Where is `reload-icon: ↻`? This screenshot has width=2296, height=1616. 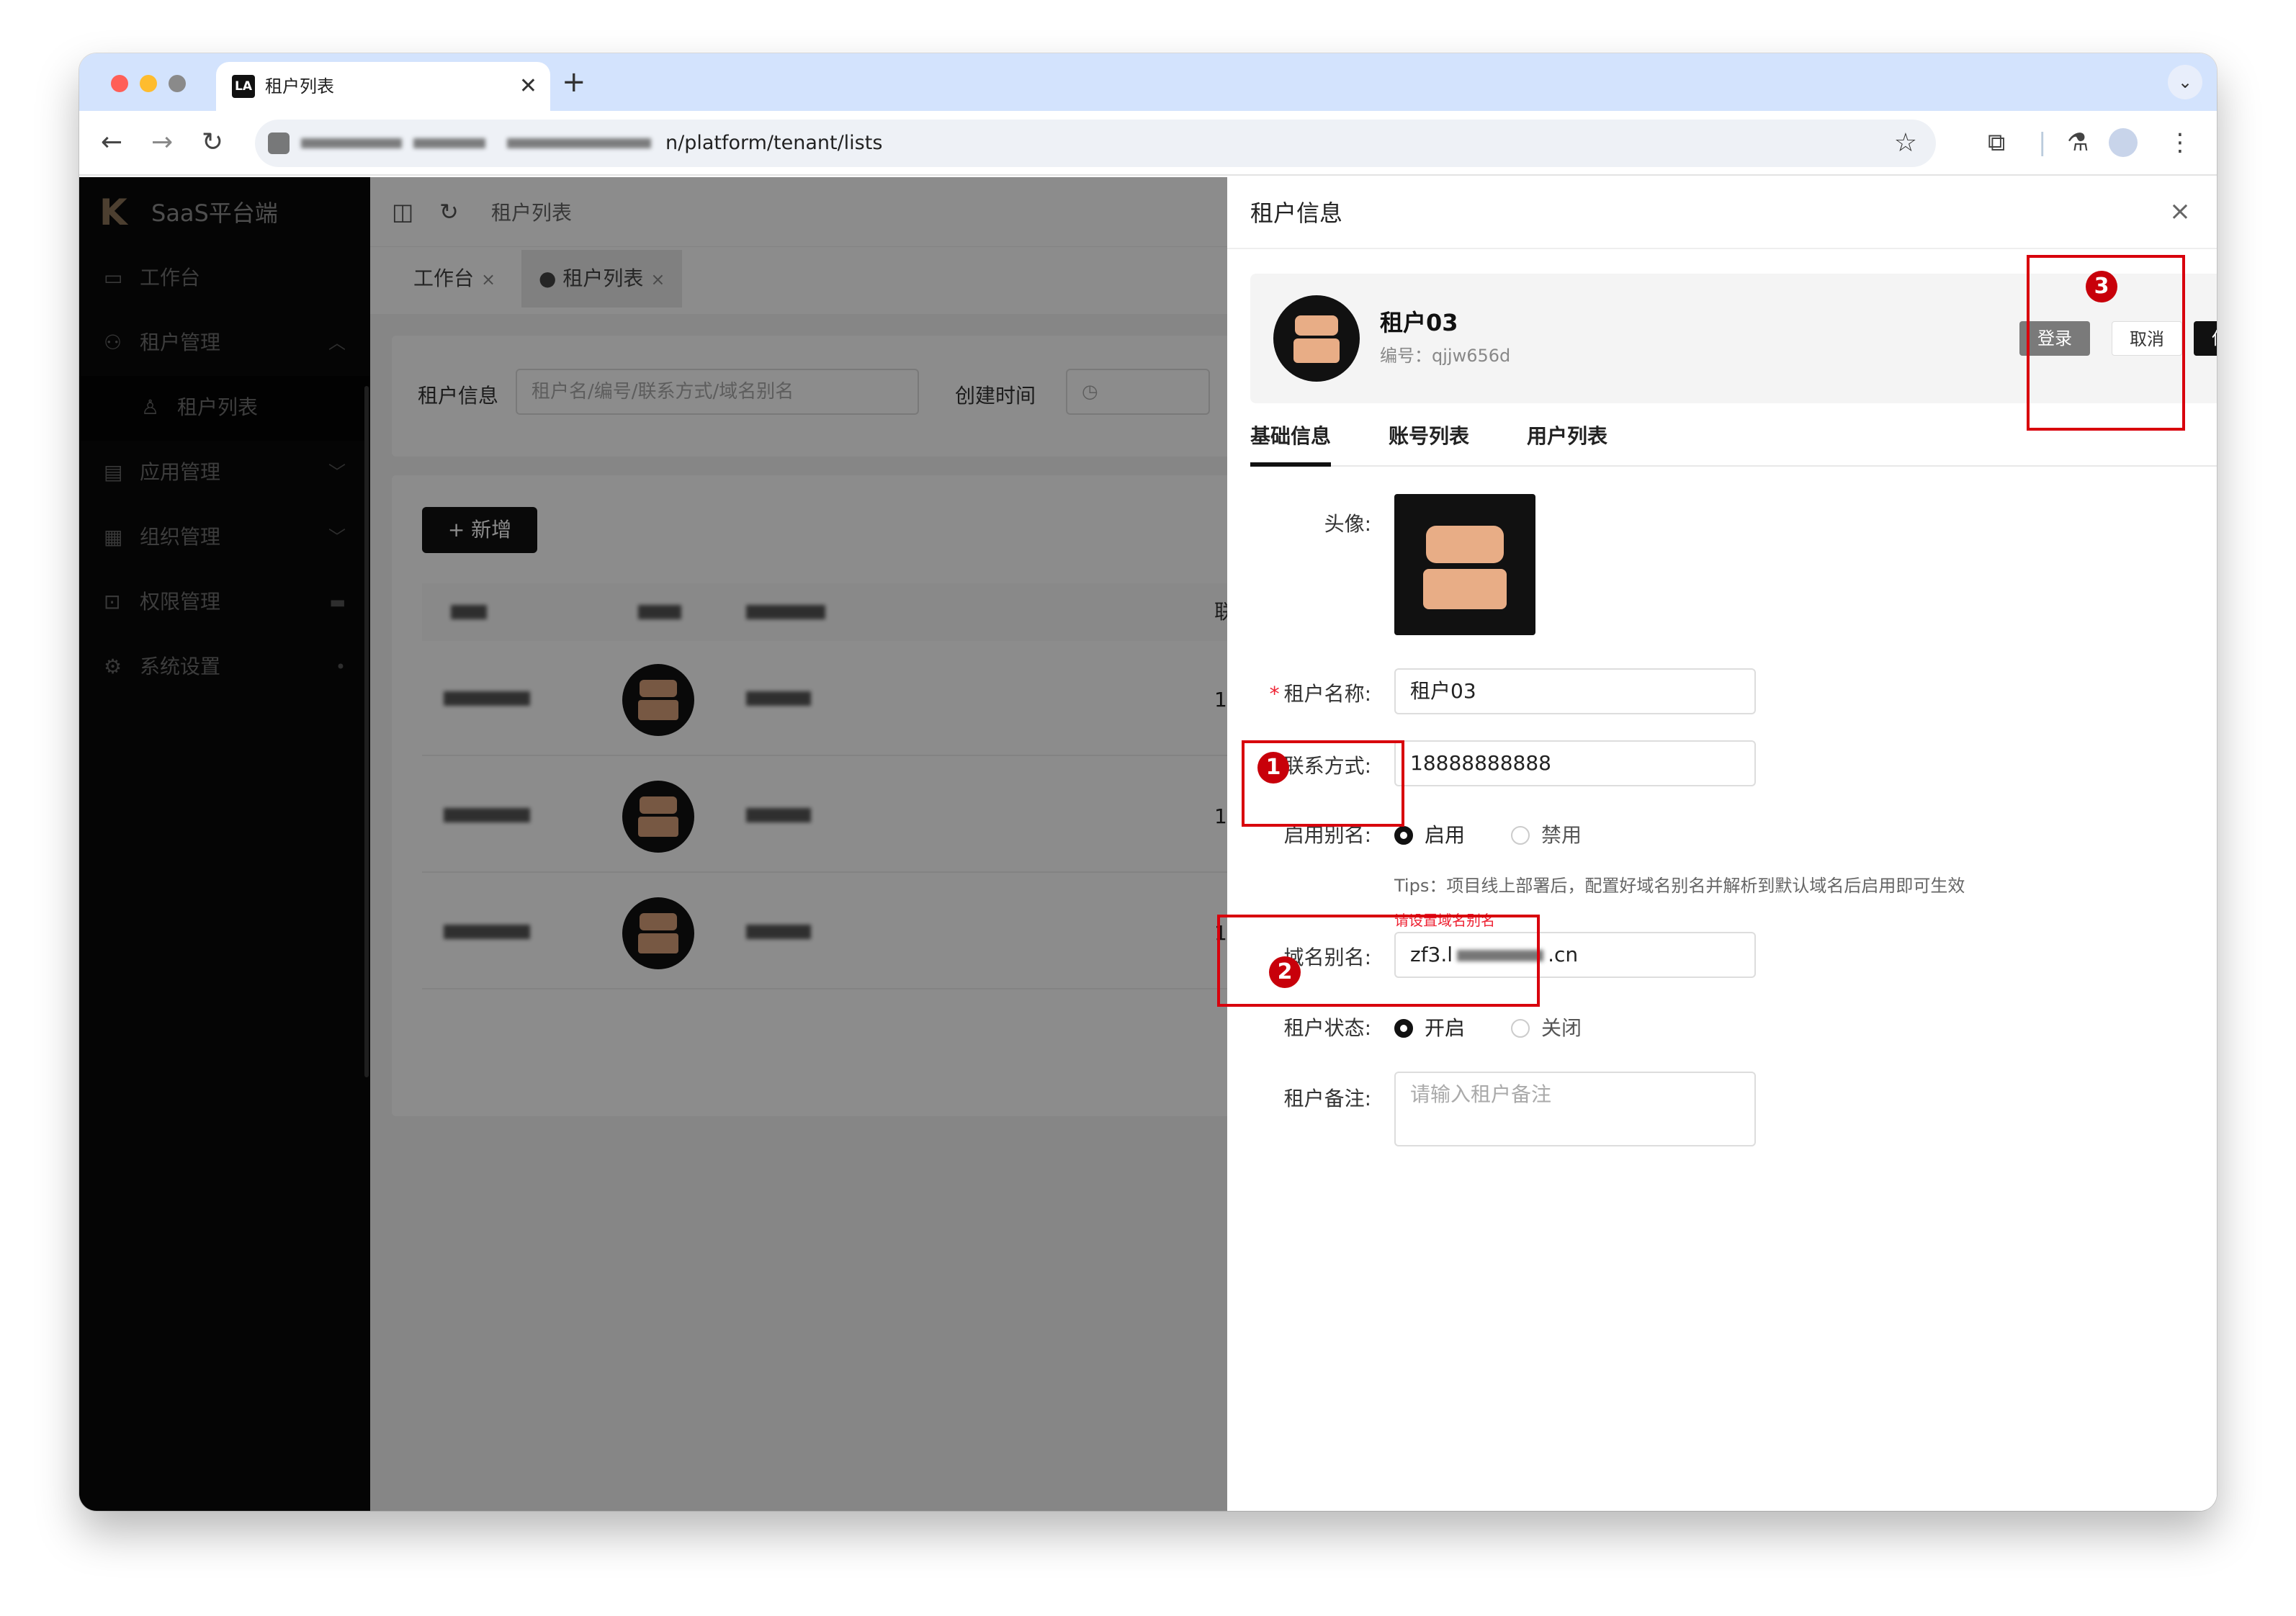 reload-icon: ↻ is located at coordinates (213, 142).